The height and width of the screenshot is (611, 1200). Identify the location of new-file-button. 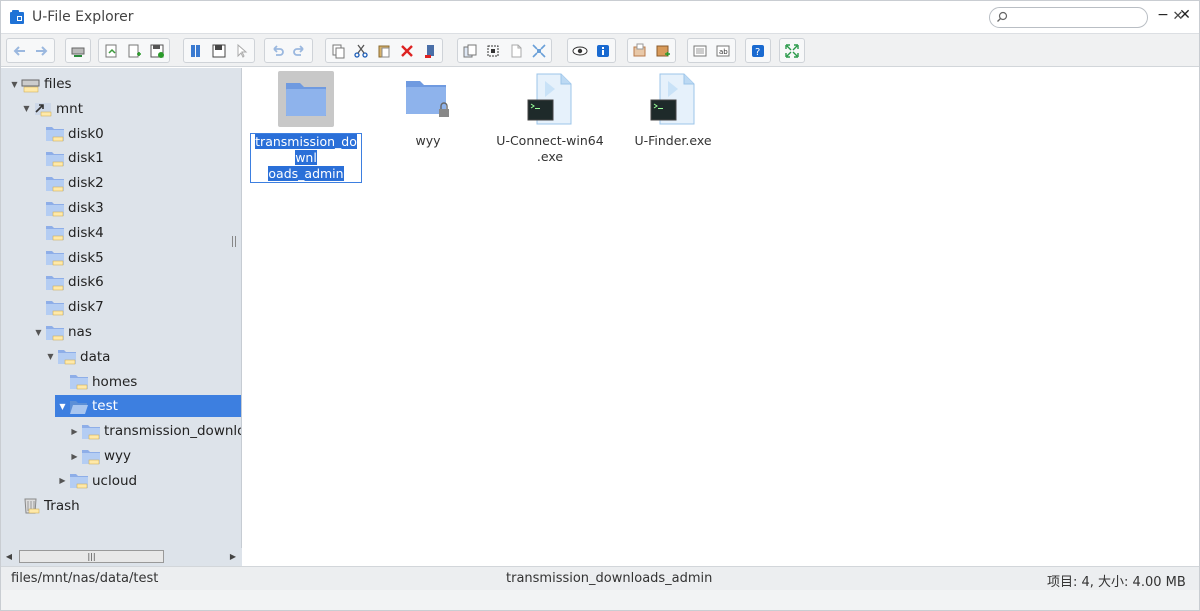
(134, 51).